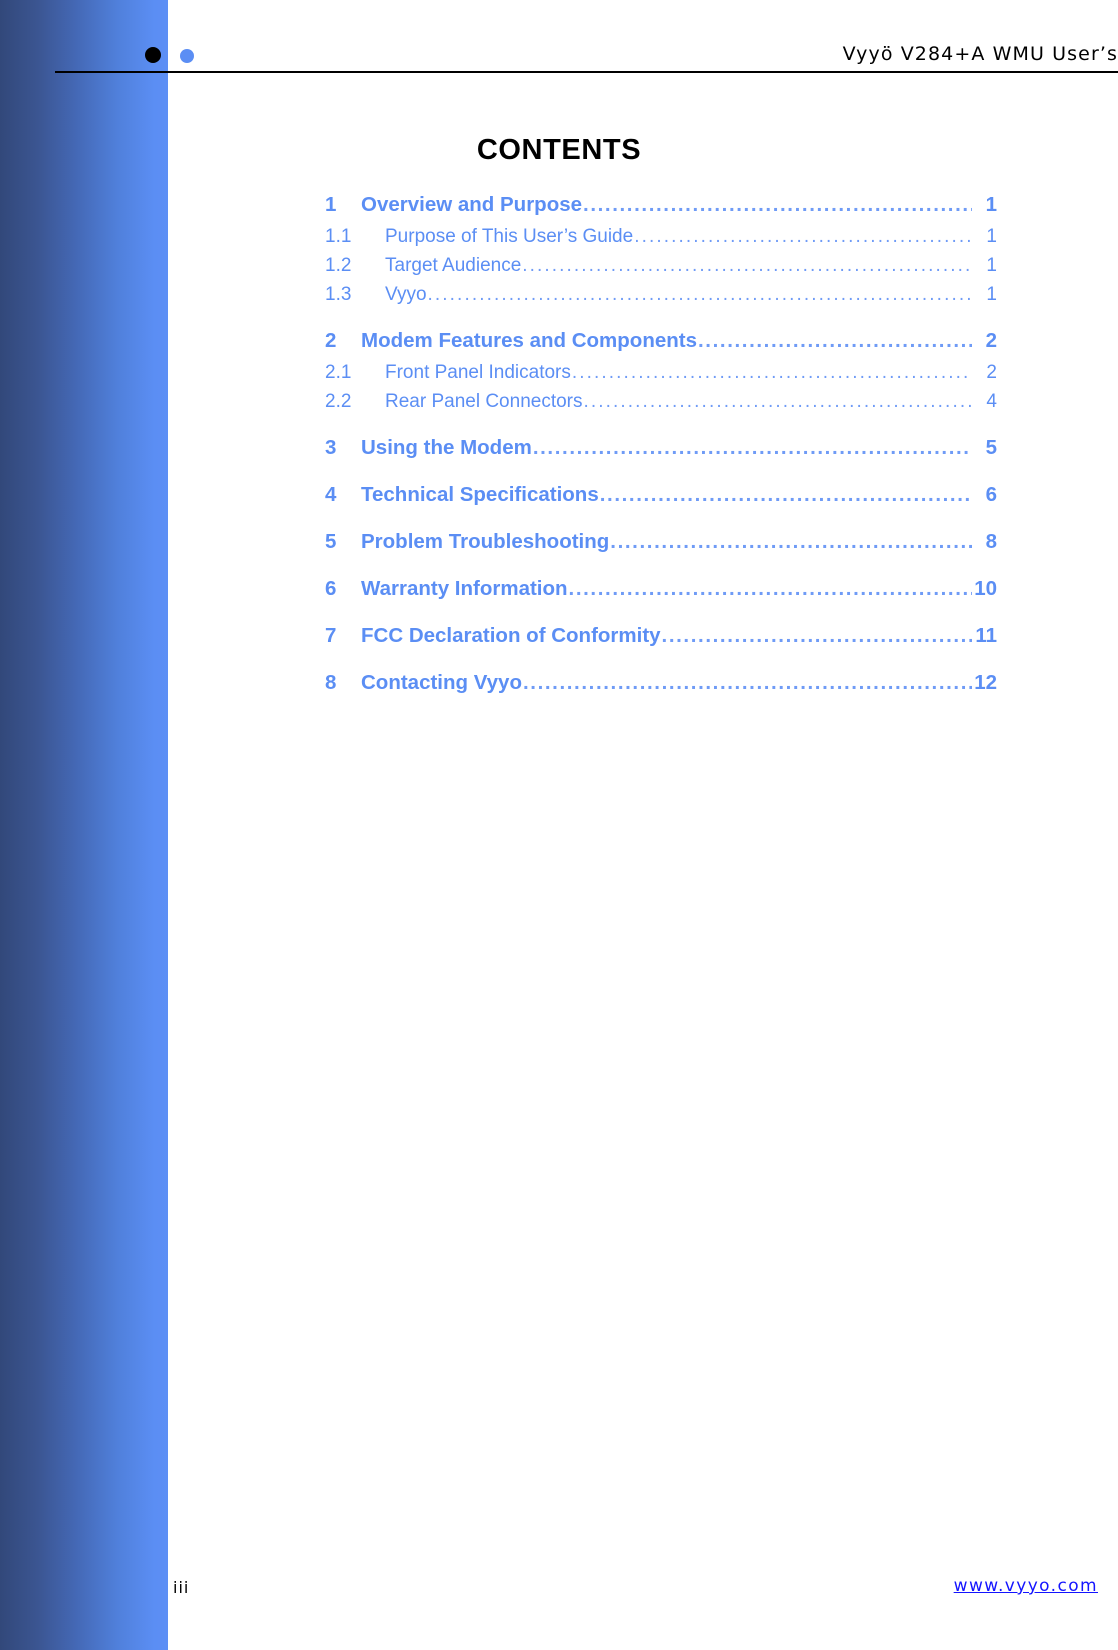  I want to click on toc-entry-number: 2.1, so click(338, 372).